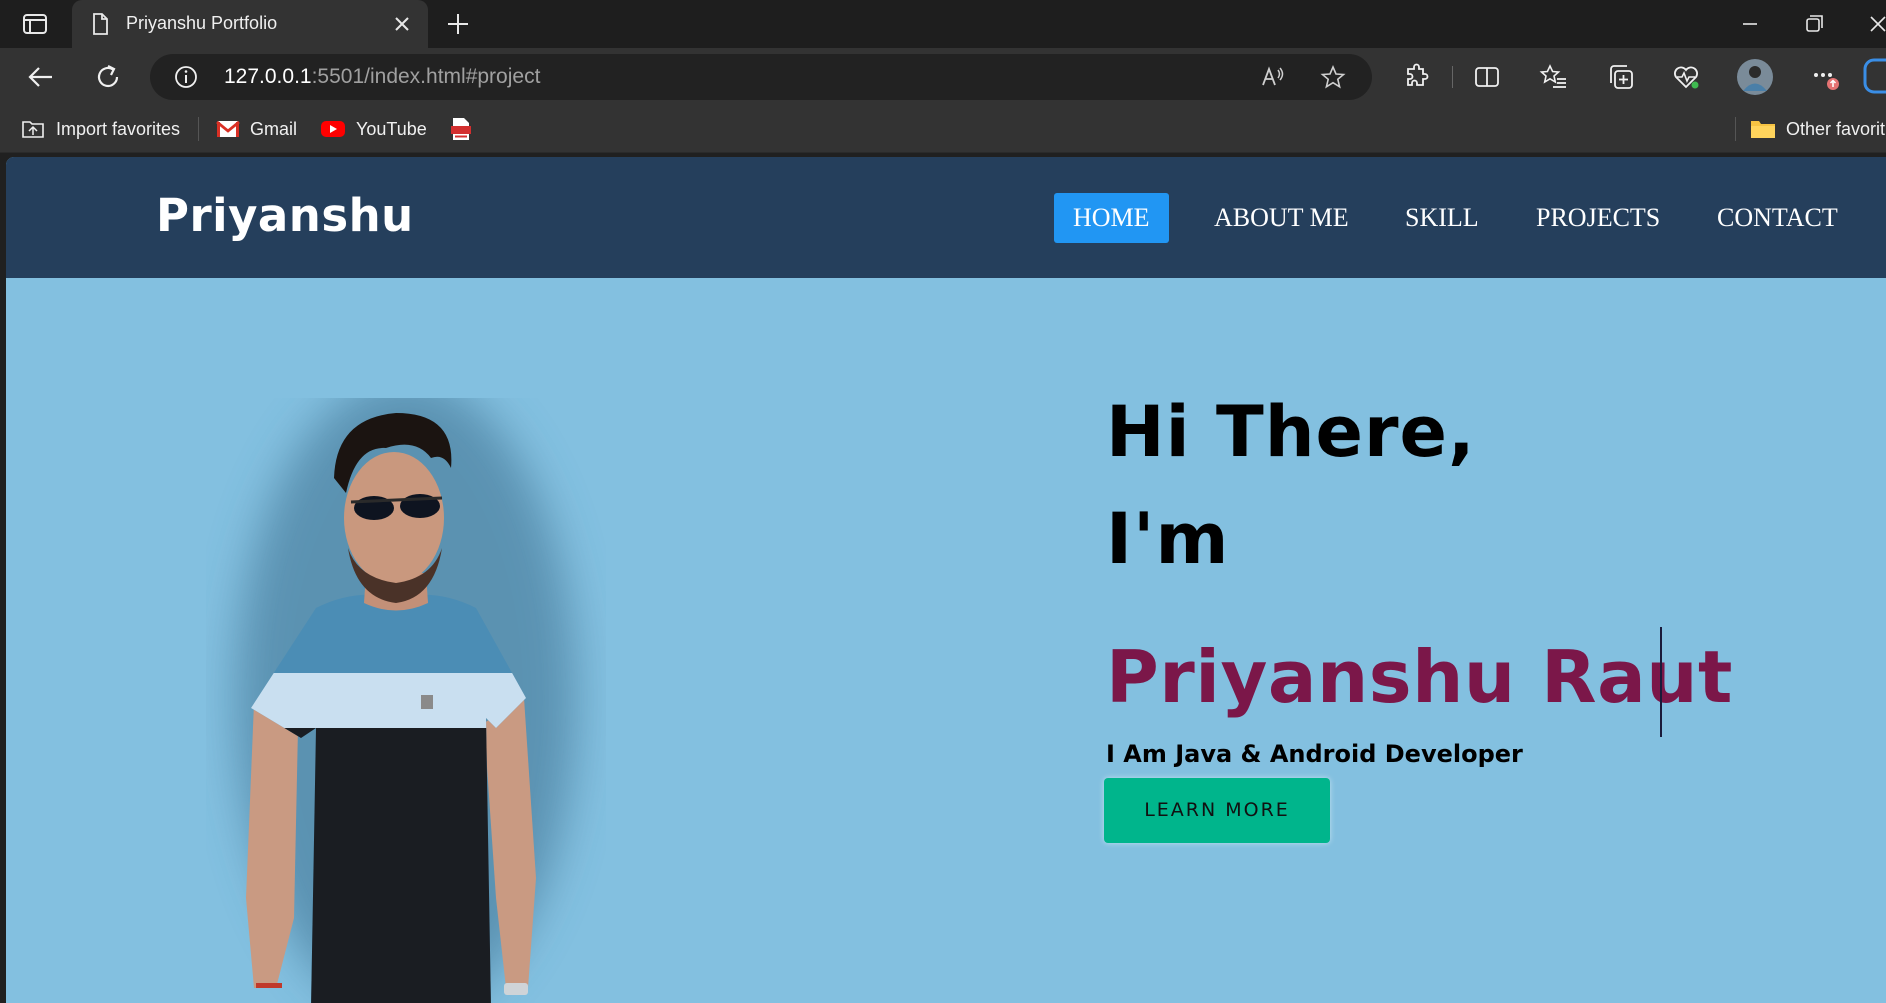 The width and height of the screenshot is (1886, 1003). Describe the element at coordinates (1281, 218) in the screenshot. I see `nav-about-me: ABOUT ME` at that location.